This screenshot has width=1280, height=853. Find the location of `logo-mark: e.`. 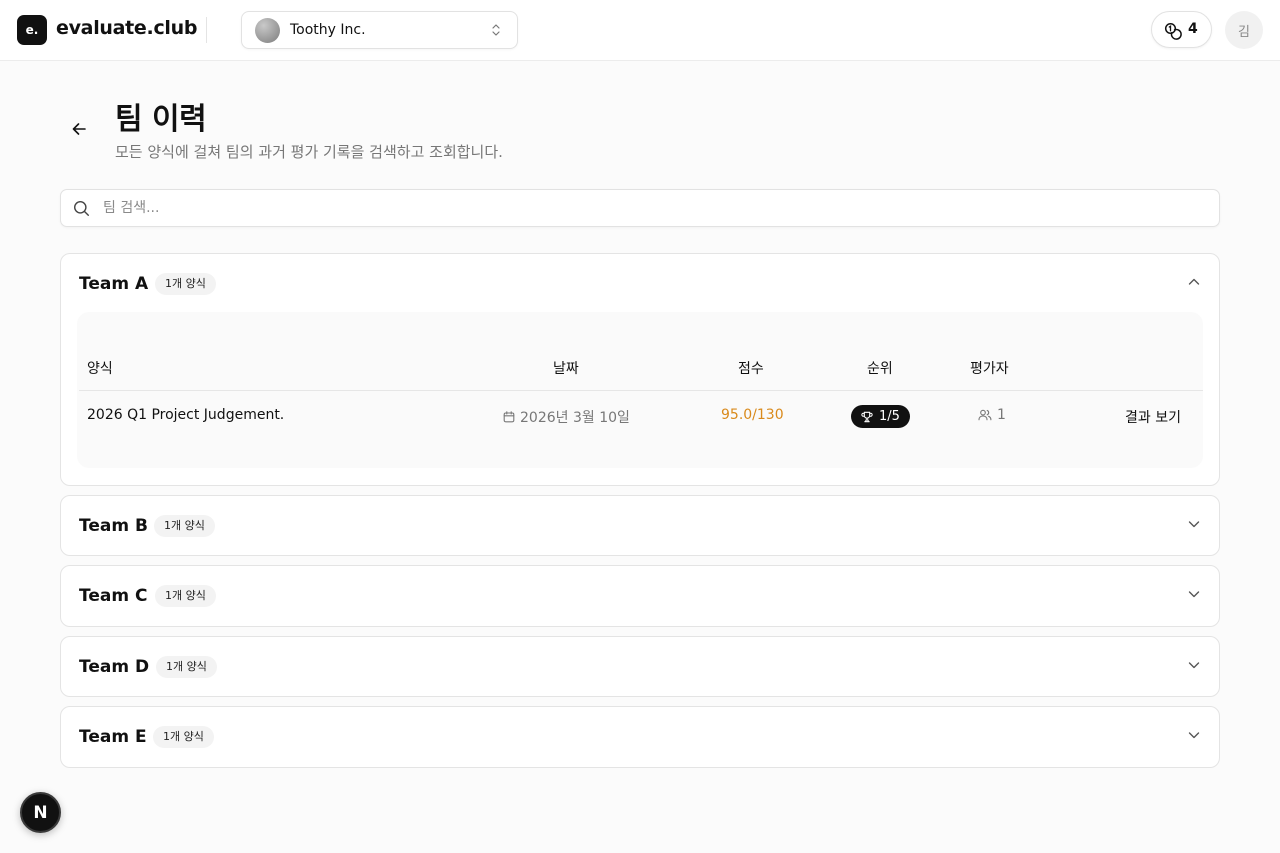

logo-mark: e. is located at coordinates (32, 30).